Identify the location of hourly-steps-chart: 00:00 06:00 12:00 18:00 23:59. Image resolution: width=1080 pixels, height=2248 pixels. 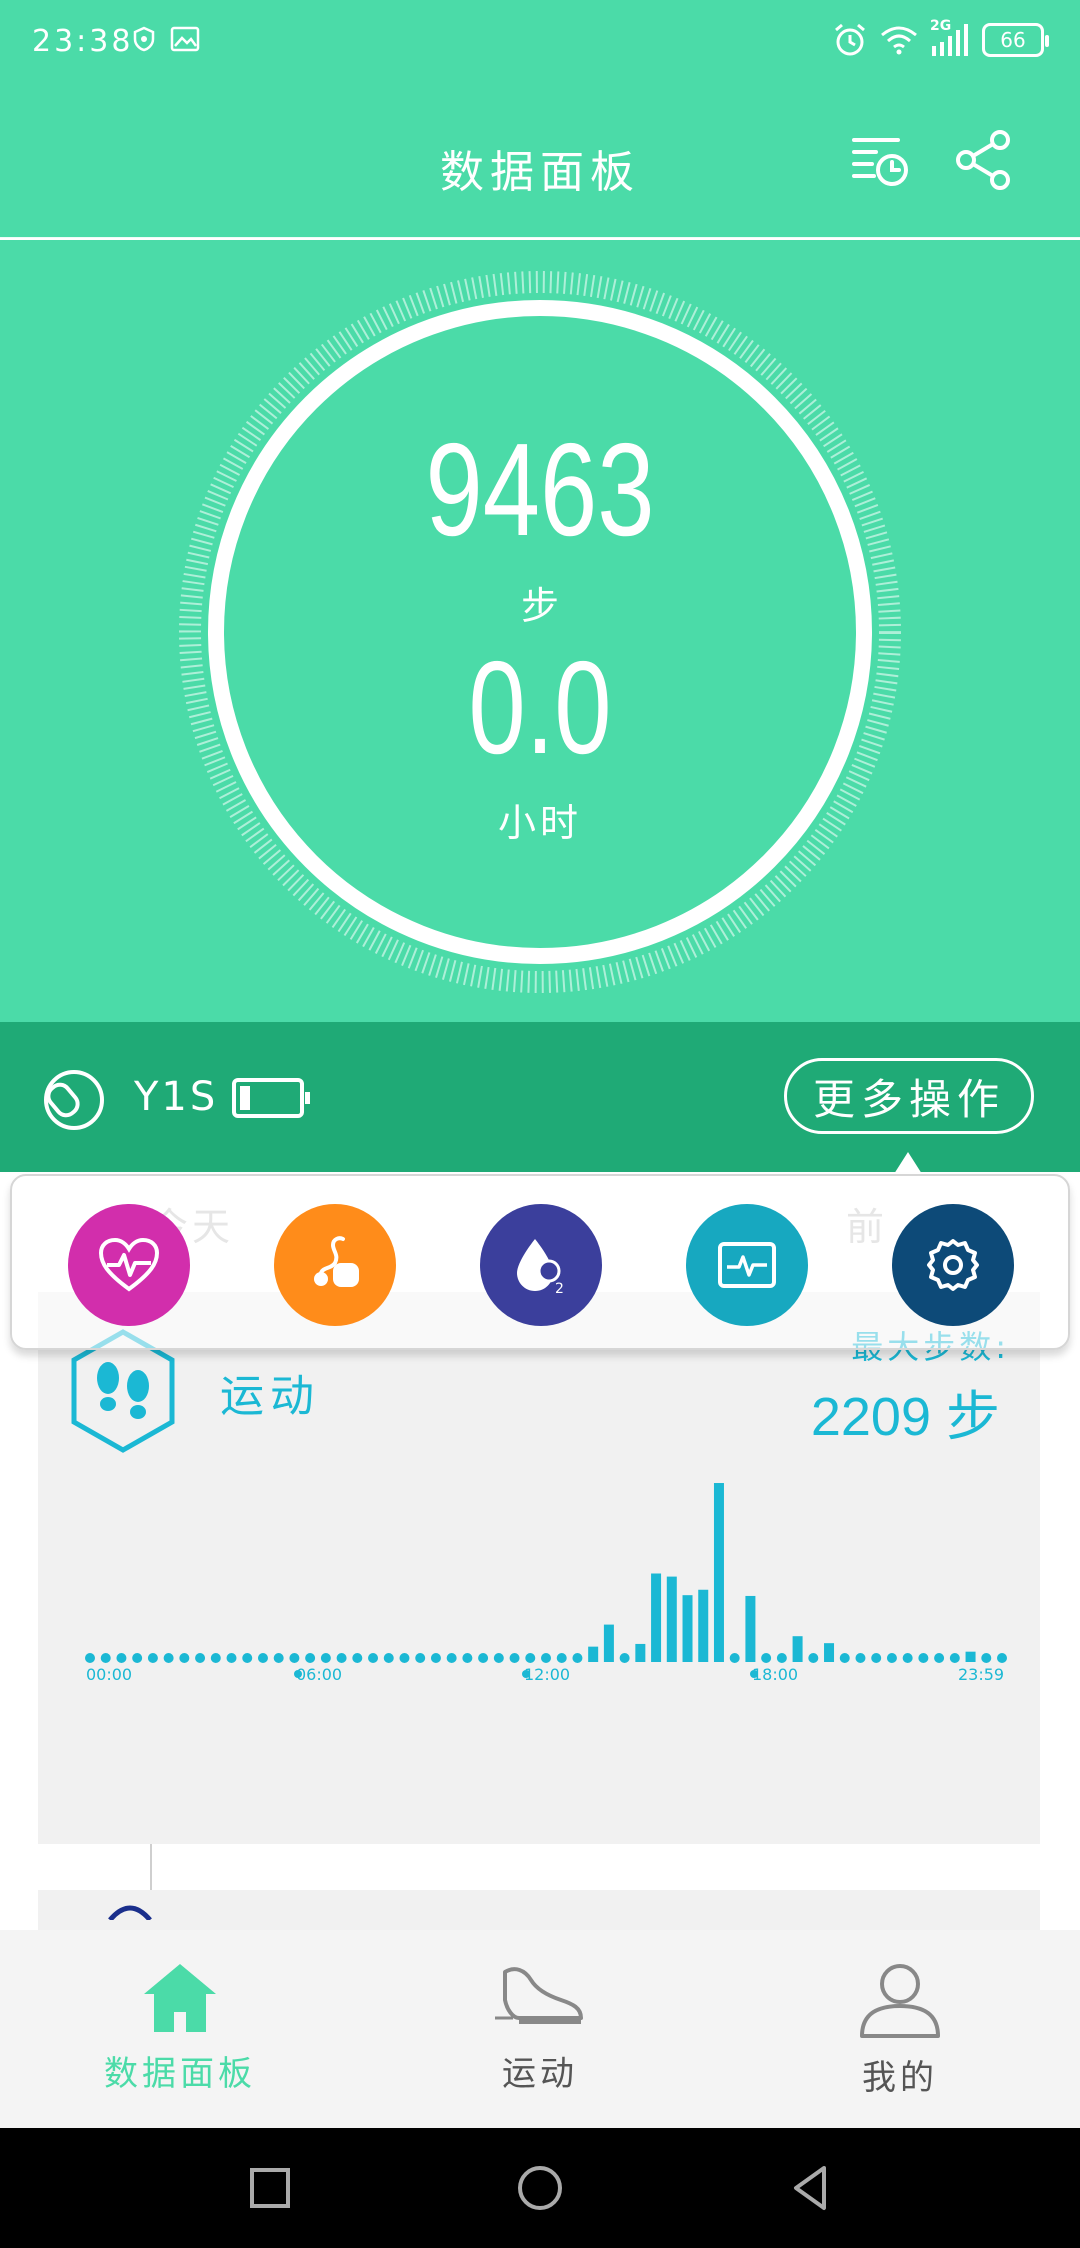
(546, 1583).